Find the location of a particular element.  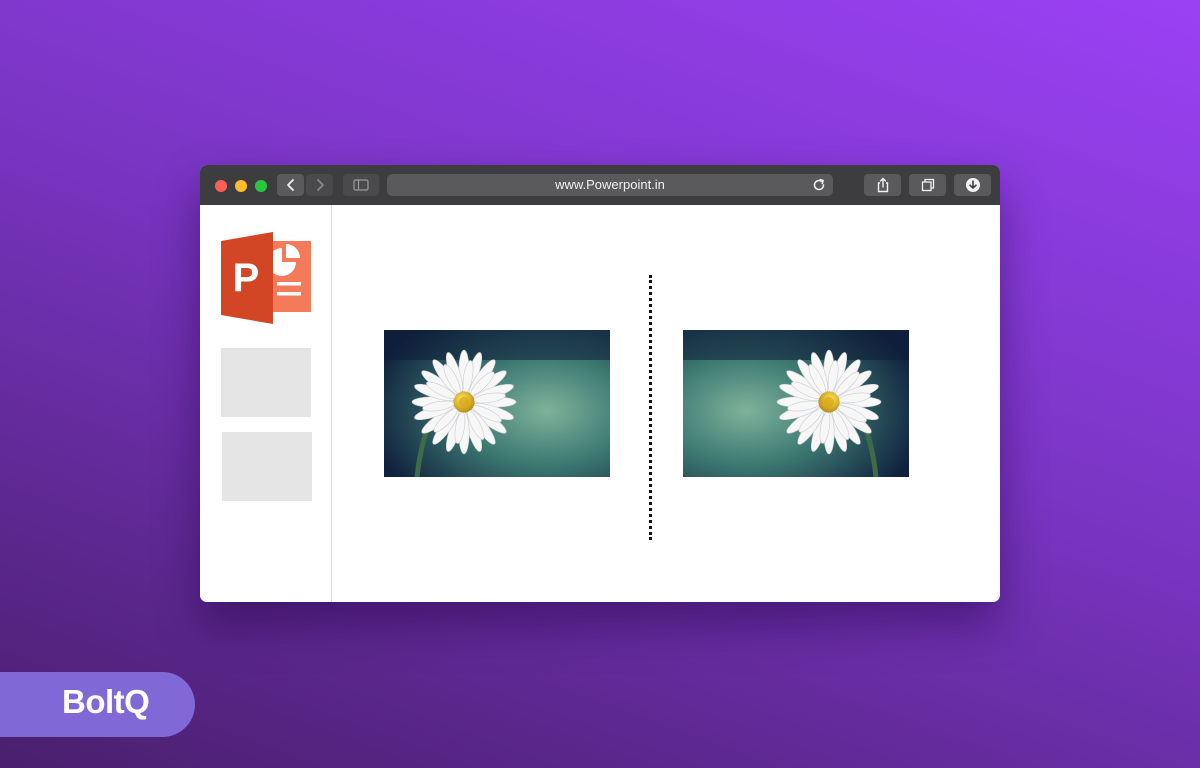

share-button is located at coordinates (882, 185).